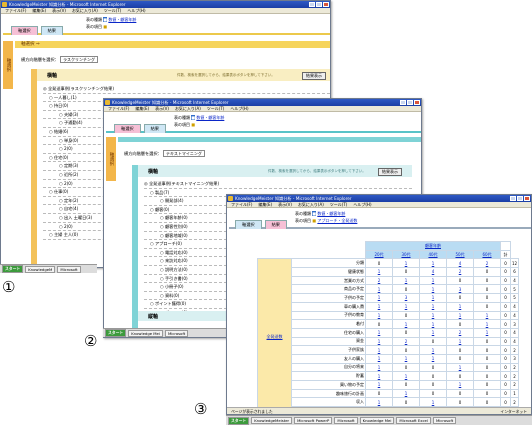 The height and width of the screenshot is (425, 532). Describe the element at coordinates (460, 254) in the screenshot. I see `col-header: 50代` at that location.